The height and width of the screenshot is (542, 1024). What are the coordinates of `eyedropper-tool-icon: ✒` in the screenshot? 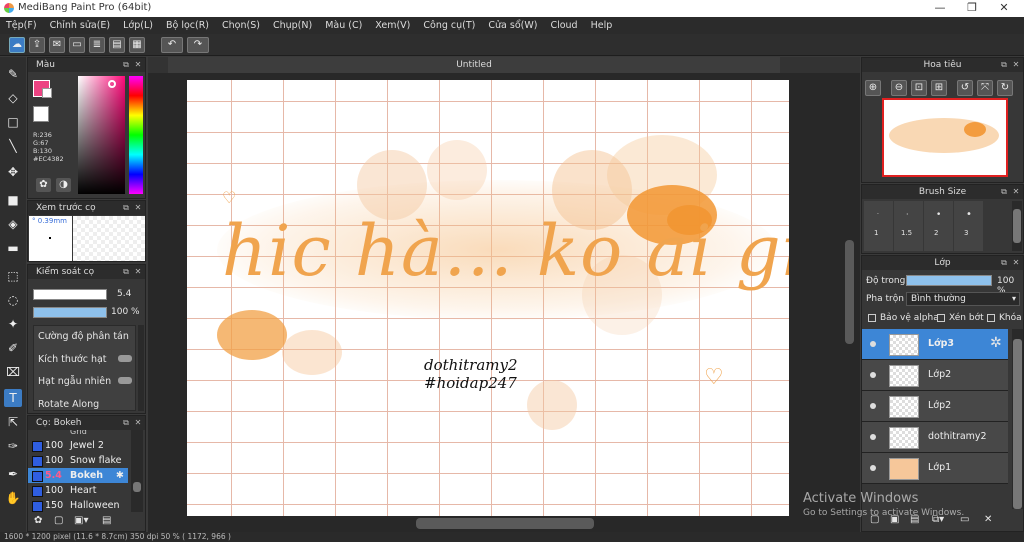 It's located at (13, 474).